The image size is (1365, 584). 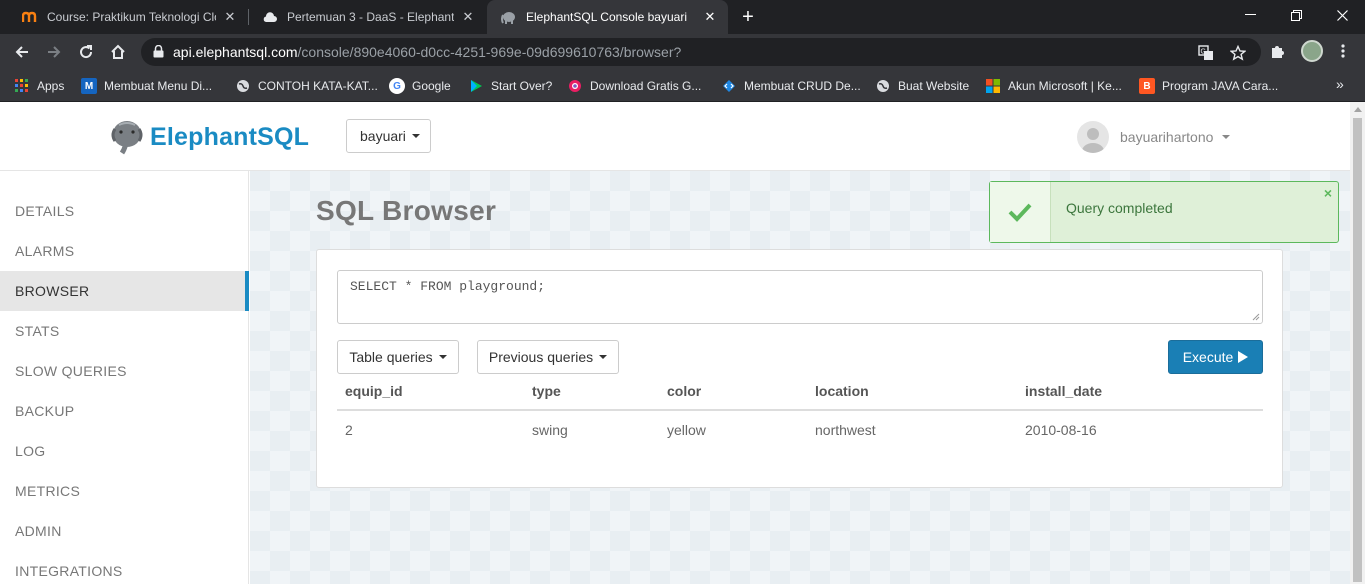 What do you see at coordinates (1312, 51) in the screenshot?
I see `profile-avatar` at bounding box center [1312, 51].